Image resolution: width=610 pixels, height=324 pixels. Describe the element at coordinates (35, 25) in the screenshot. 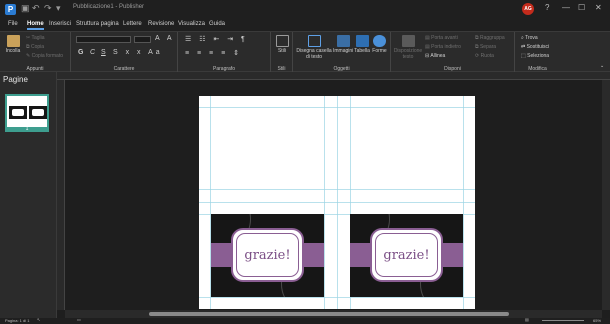

I see `tab-home: Home` at that location.